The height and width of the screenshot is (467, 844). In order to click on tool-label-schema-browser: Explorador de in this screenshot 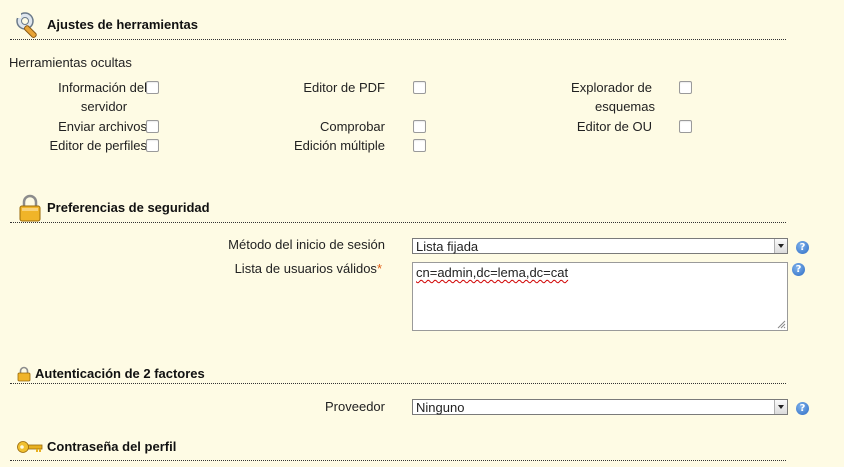, I will do `click(611, 87)`.